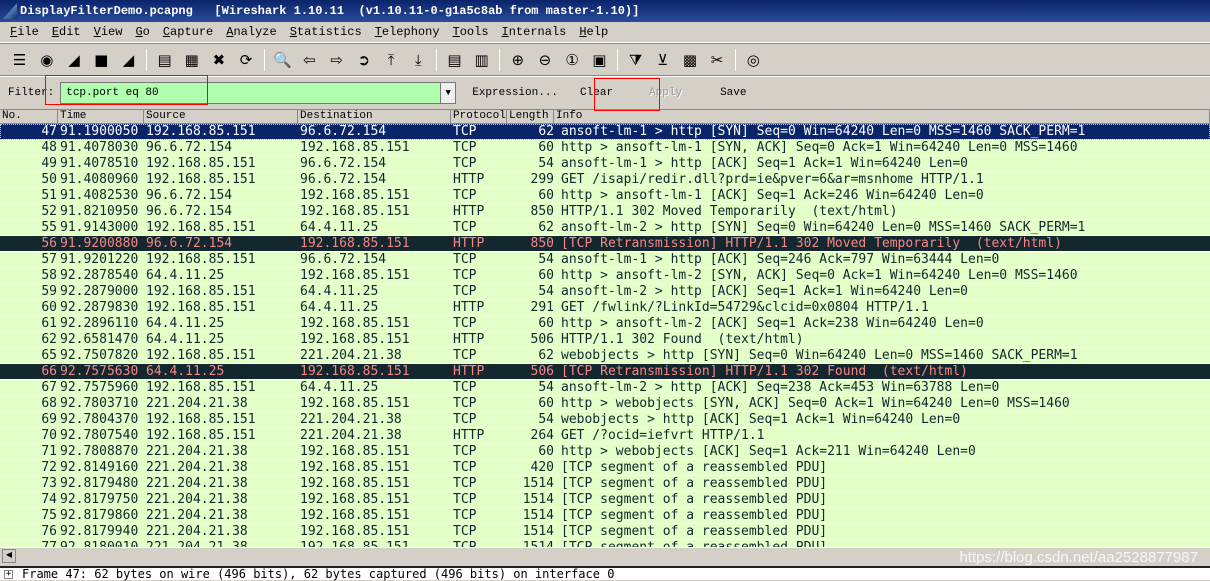 The width and height of the screenshot is (1210, 581). What do you see at coordinates (29, 116) in the screenshot?
I see `column-header-no: No.` at bounding box center [29, 116].